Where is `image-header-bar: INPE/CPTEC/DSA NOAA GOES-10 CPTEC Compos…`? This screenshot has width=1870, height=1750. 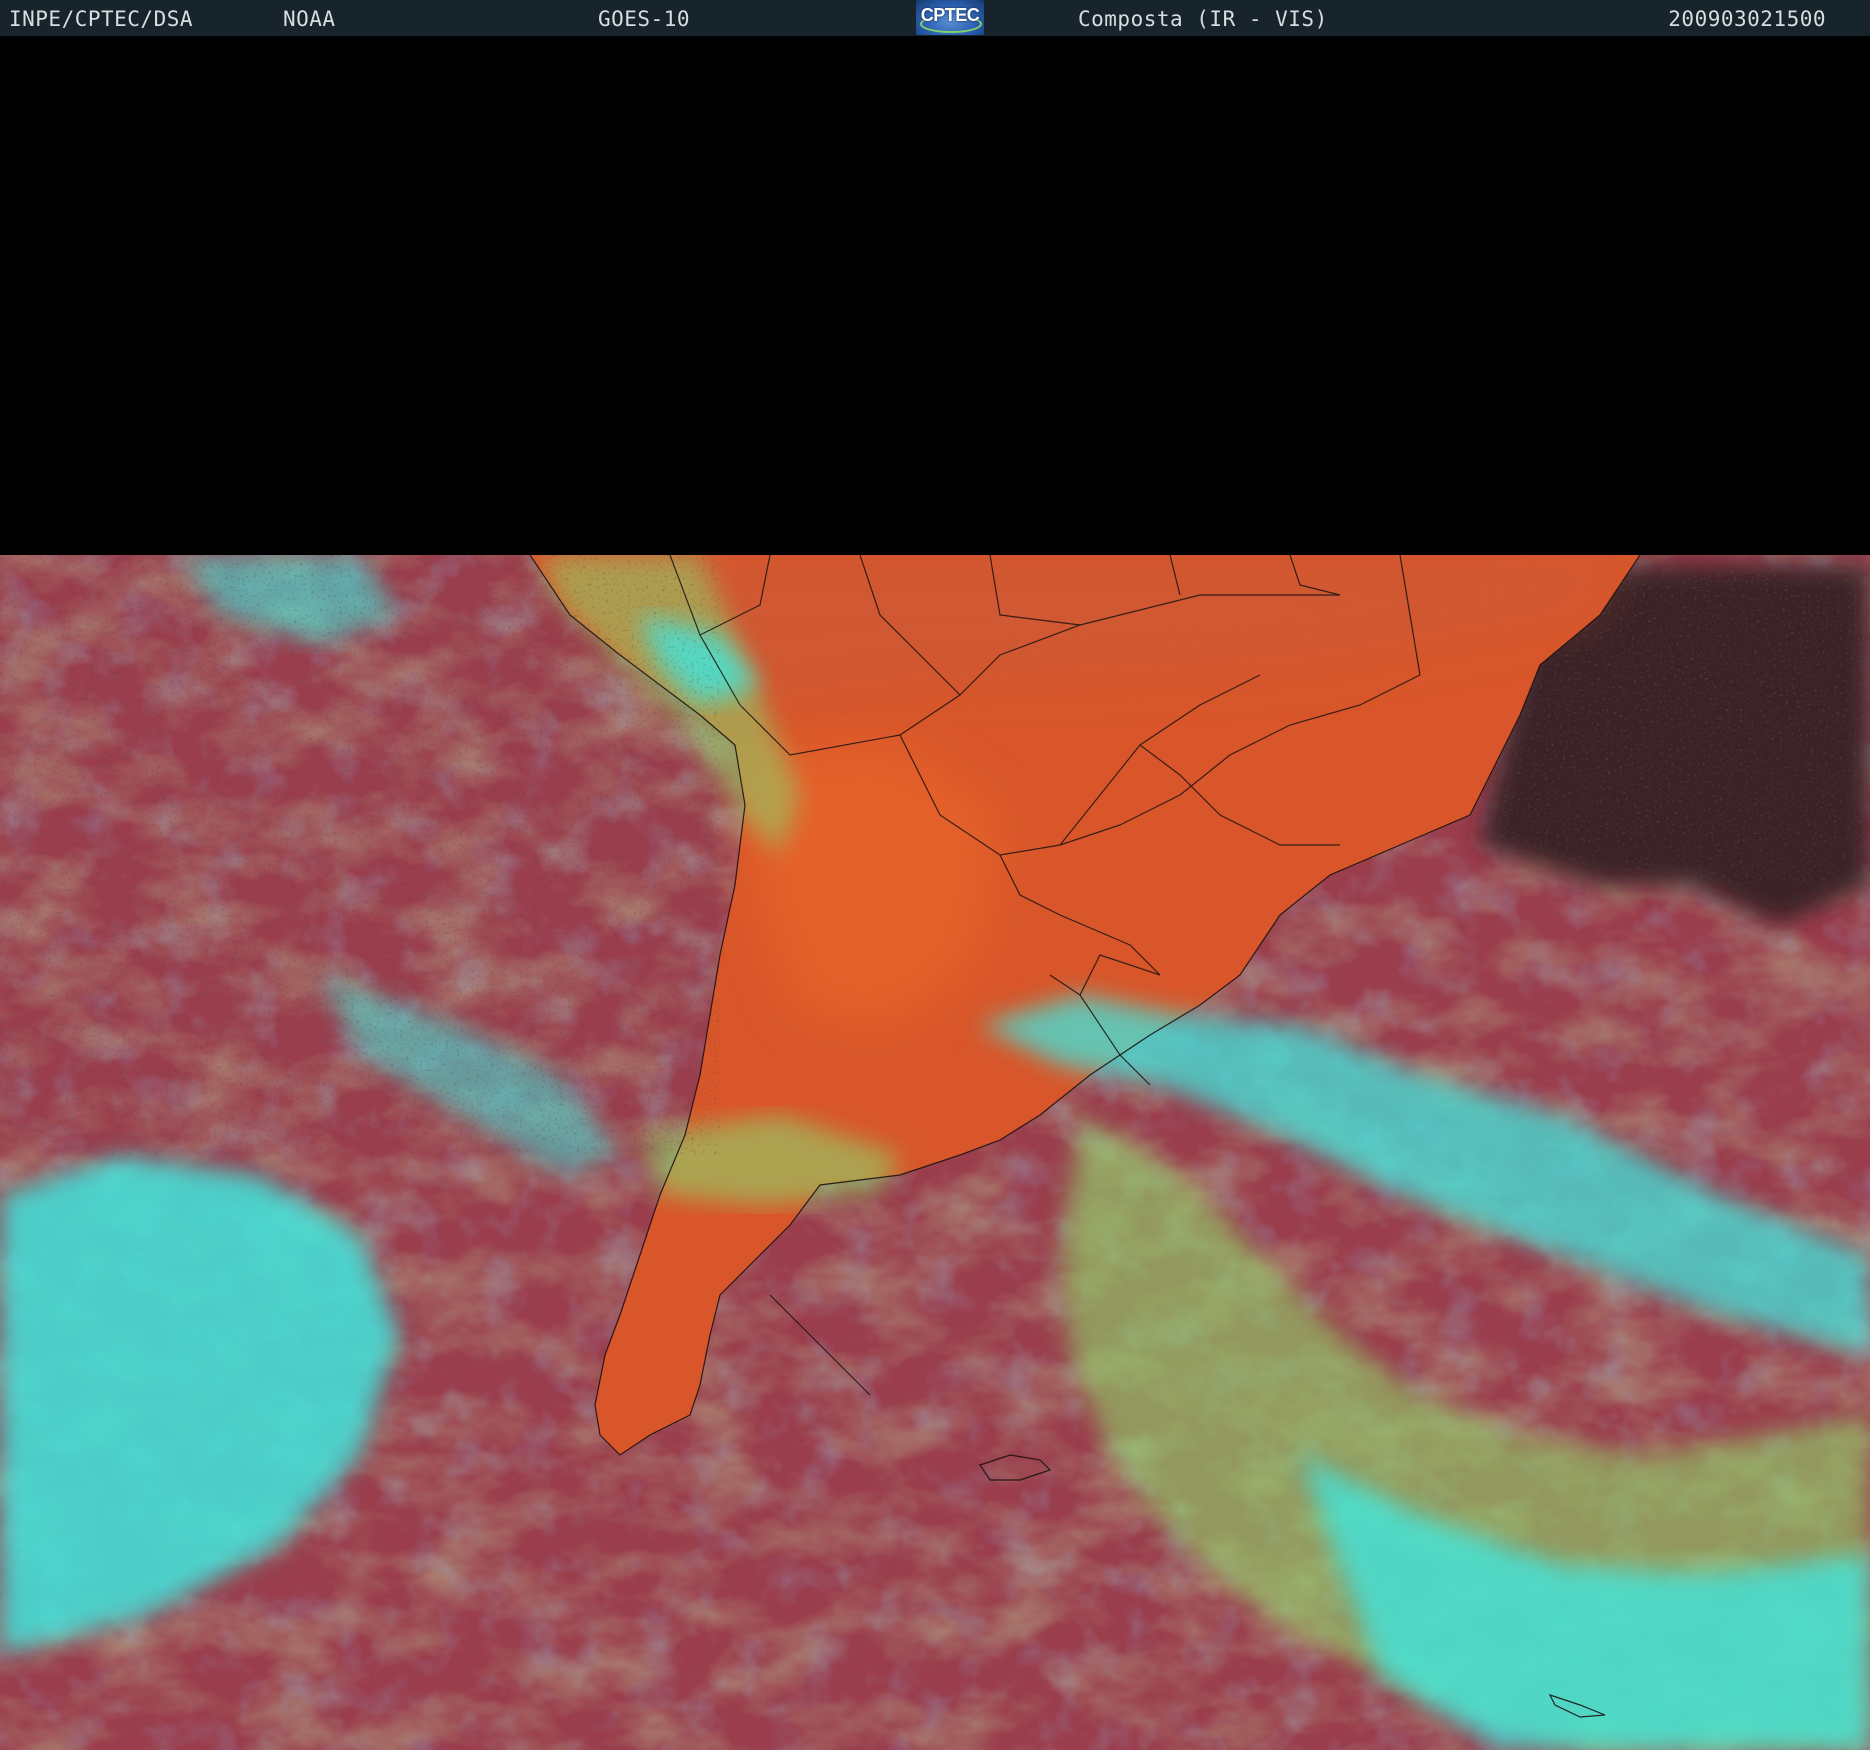
image-header-bar: INPE/CPTEC/DSA NOAA GOES-10 CPTEC Compos… is located at coordinates (935, 18).